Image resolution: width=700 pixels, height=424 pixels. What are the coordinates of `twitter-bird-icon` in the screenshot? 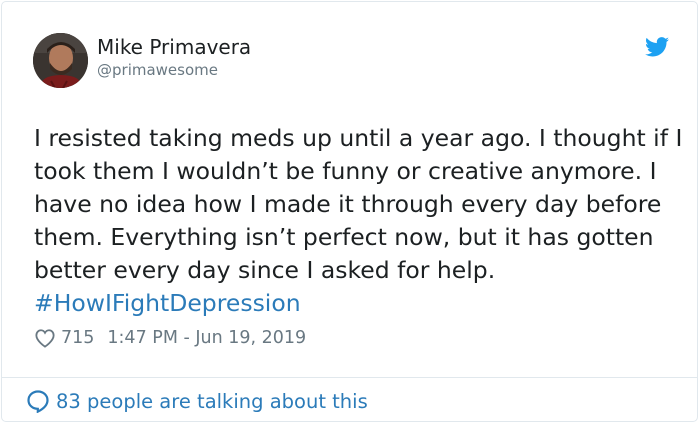 It's located at (657, 47).